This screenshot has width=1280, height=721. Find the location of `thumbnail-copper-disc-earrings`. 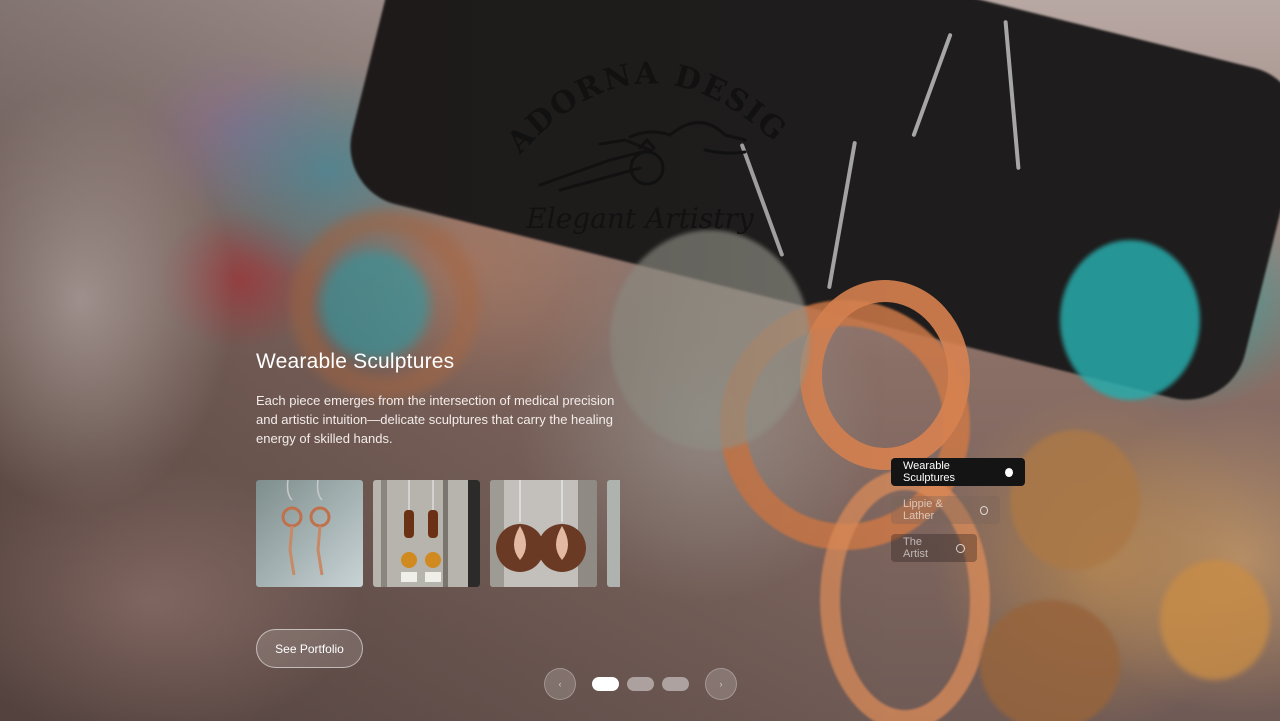

thumbnail-copper-disc-earrings is located at coordinates (543, 533).